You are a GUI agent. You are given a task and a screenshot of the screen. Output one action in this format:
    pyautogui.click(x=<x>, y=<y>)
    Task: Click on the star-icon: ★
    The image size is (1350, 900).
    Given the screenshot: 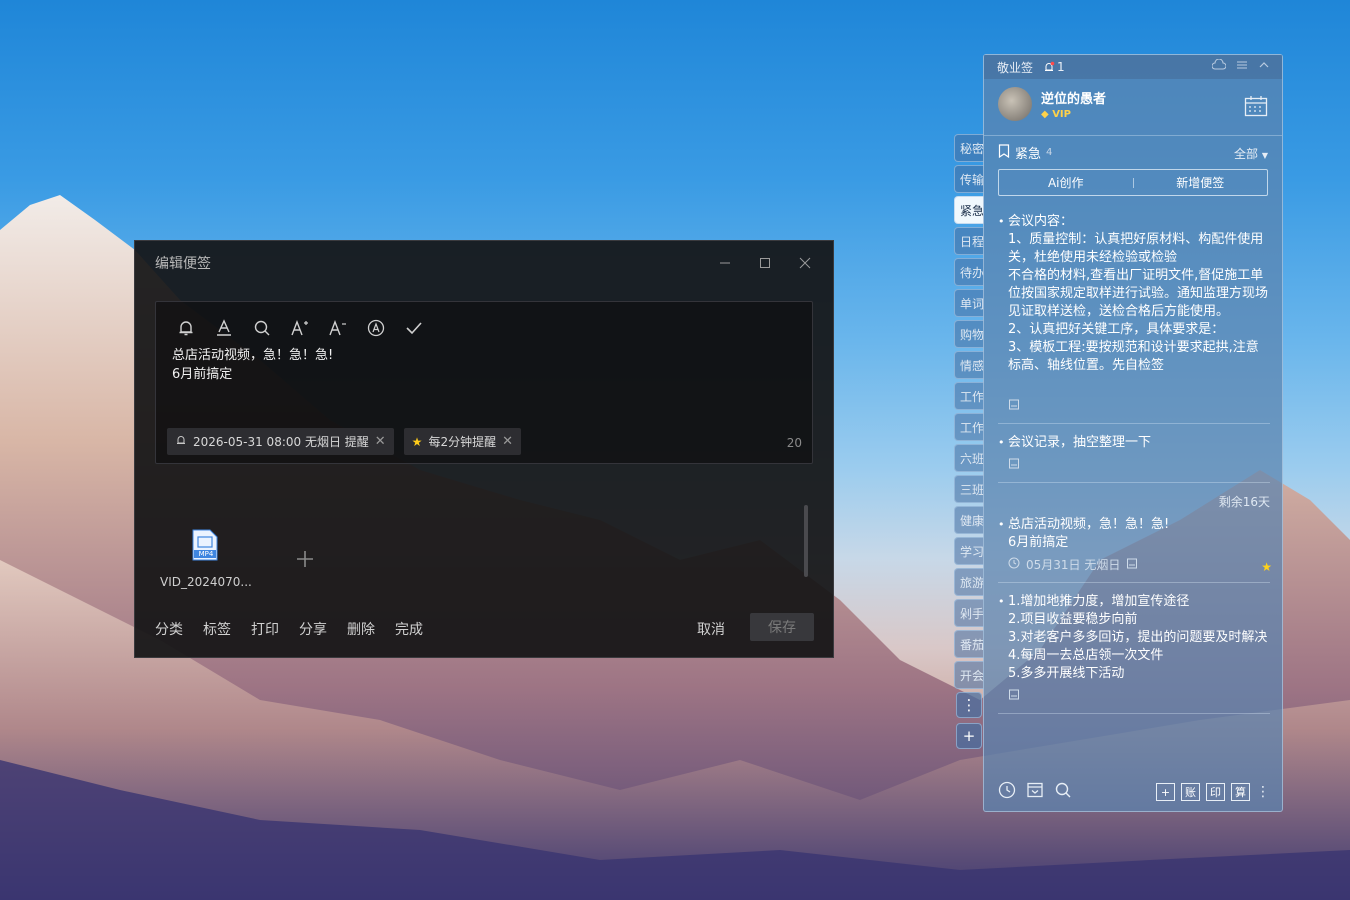 What is the action you would take?
    pyautogui.click(x=1266, y=567)
    